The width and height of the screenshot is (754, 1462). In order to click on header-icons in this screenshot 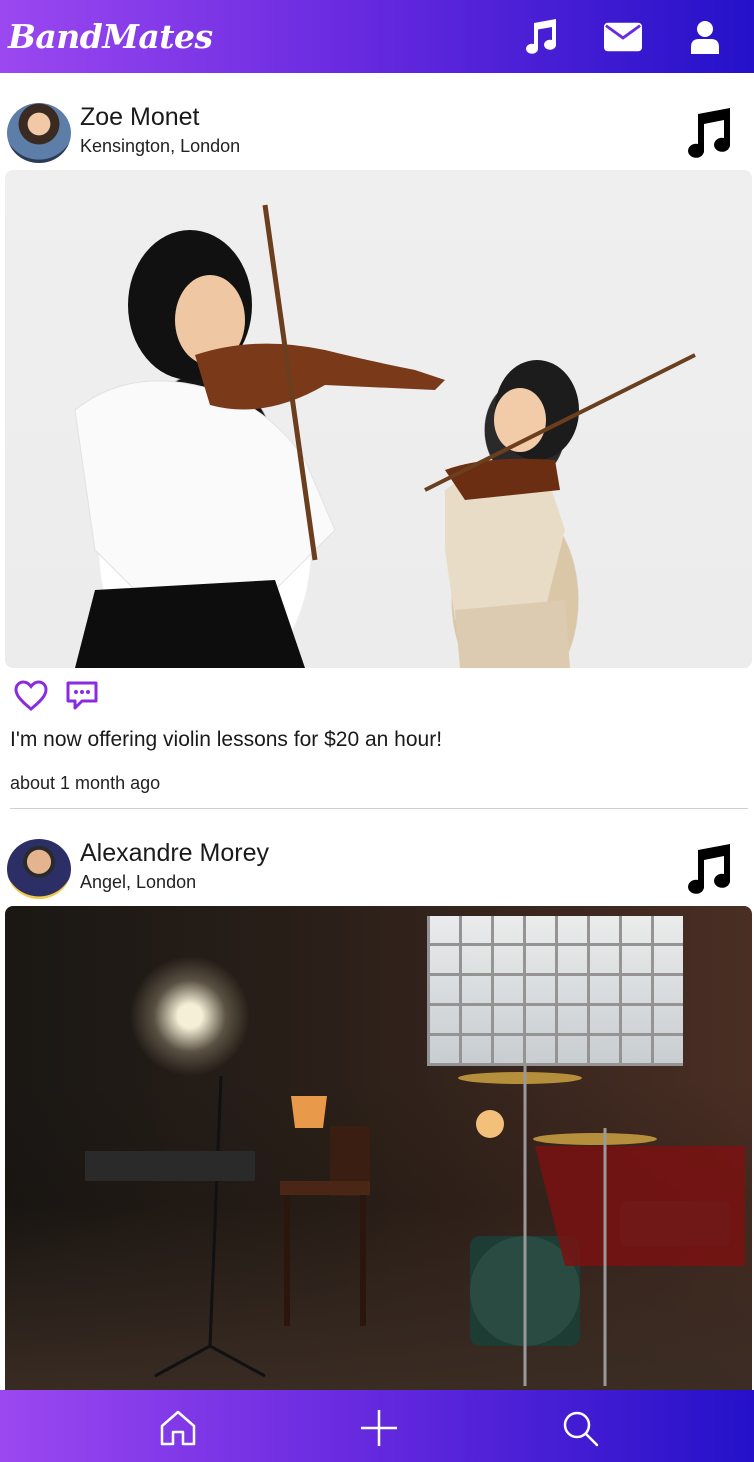, I will do `click(623, 37)`.